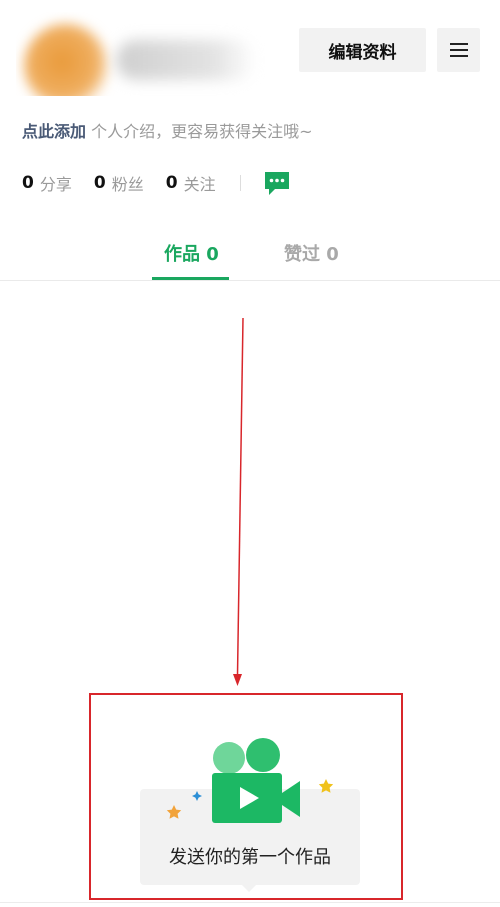 The image size is (500, 907). I want to click on share-count: 0, so click(28, 183).